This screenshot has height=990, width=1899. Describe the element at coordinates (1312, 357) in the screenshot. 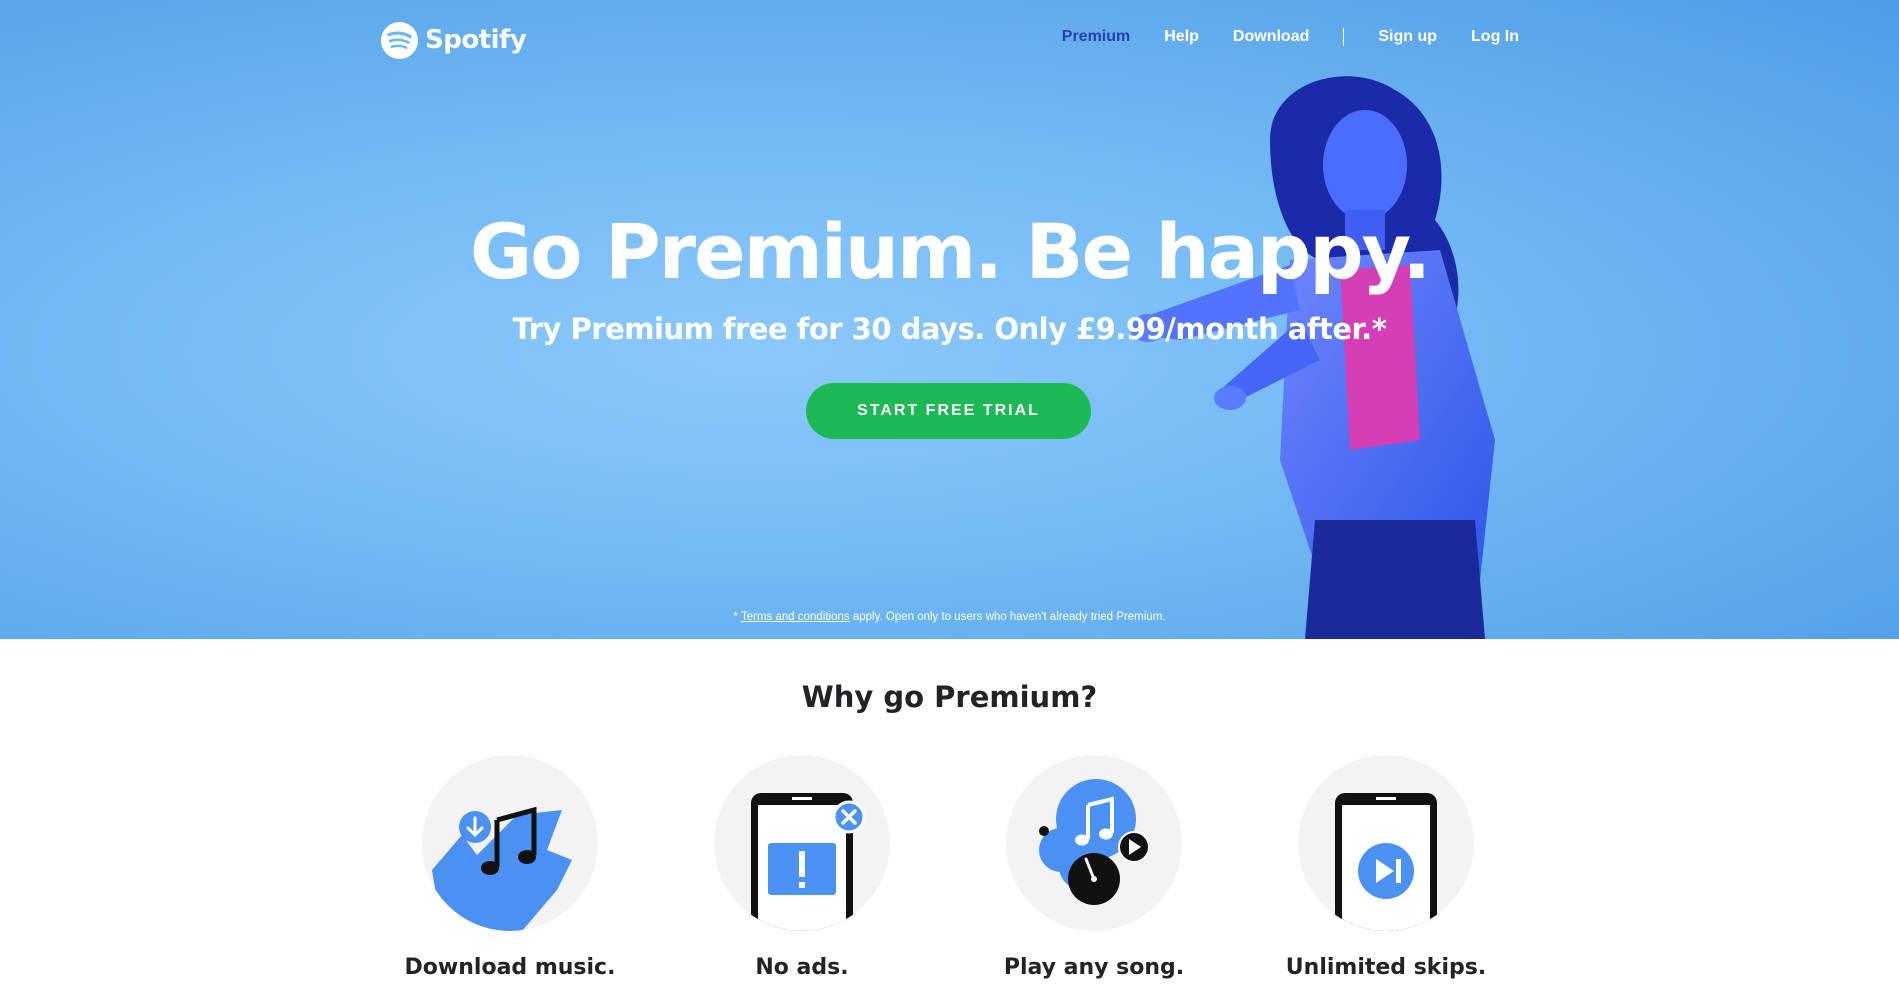

I see `hero-person-image` at that location.